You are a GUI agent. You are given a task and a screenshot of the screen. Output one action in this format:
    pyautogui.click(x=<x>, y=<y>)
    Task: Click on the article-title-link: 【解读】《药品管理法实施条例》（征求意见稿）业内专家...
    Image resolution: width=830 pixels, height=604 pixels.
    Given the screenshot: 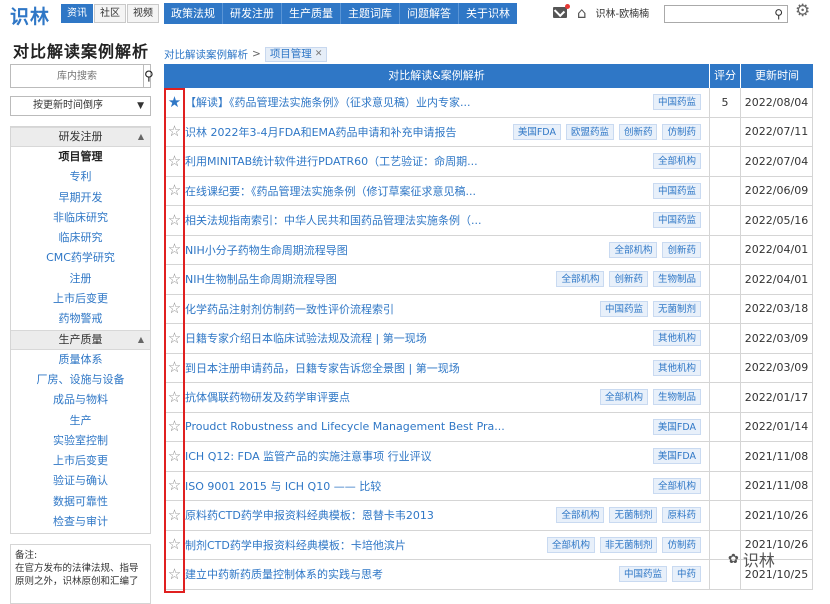 What is the action you would take?
    pyautogui.click(x=416, y=102)
    